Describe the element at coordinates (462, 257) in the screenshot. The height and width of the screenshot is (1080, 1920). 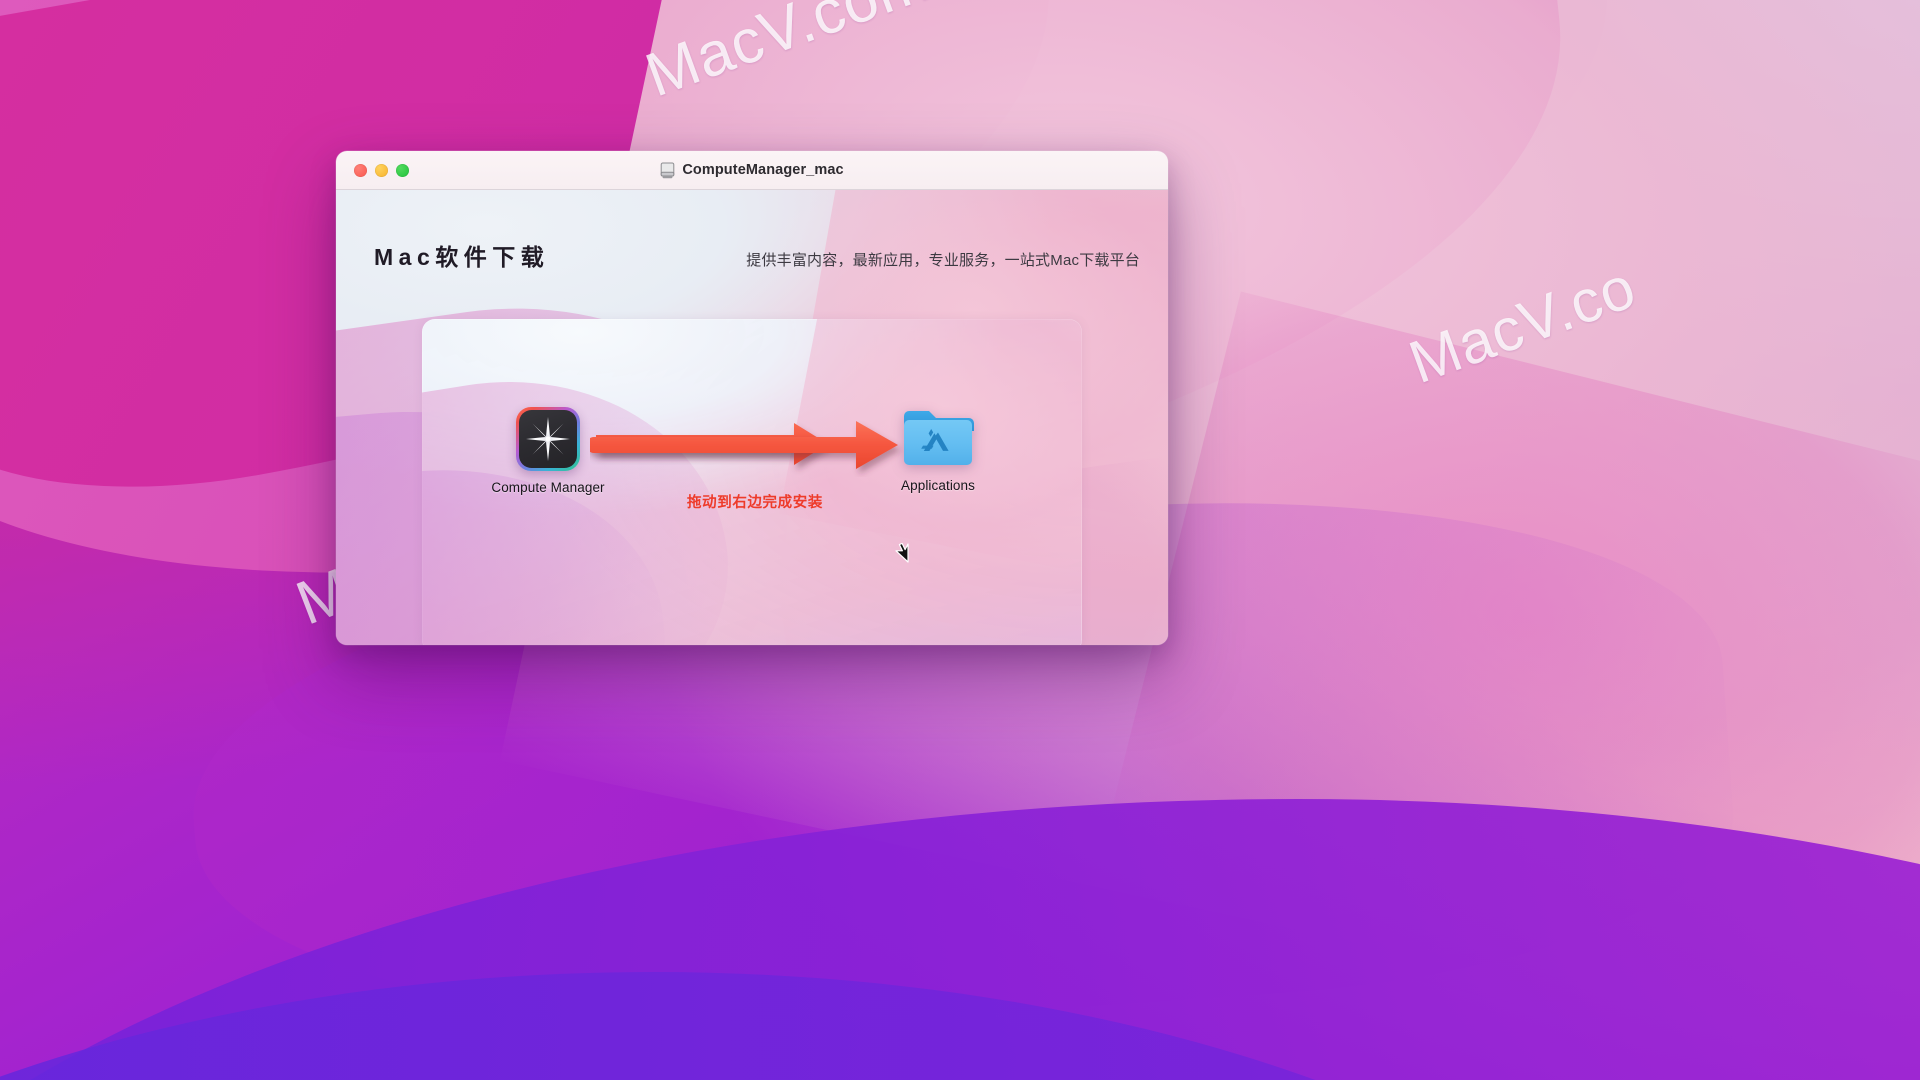
I see `brand-title: Mac软件下载` at that location.